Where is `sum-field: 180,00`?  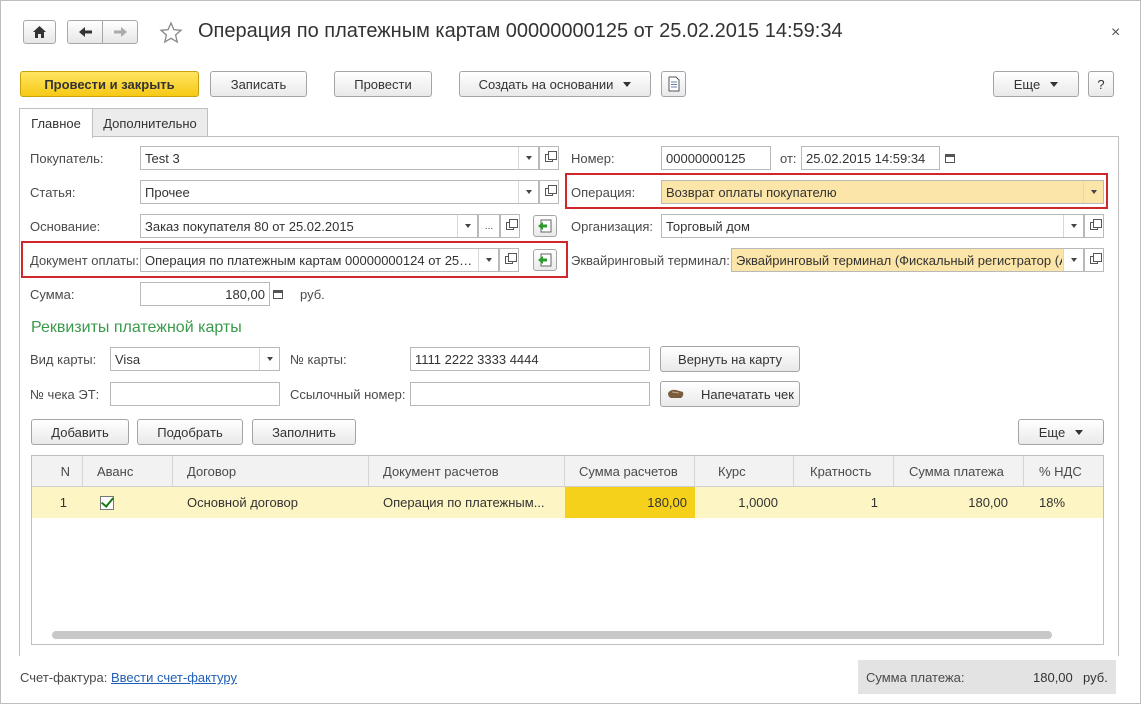
sum-field: 180,00 is located at coordinates (205, 294).